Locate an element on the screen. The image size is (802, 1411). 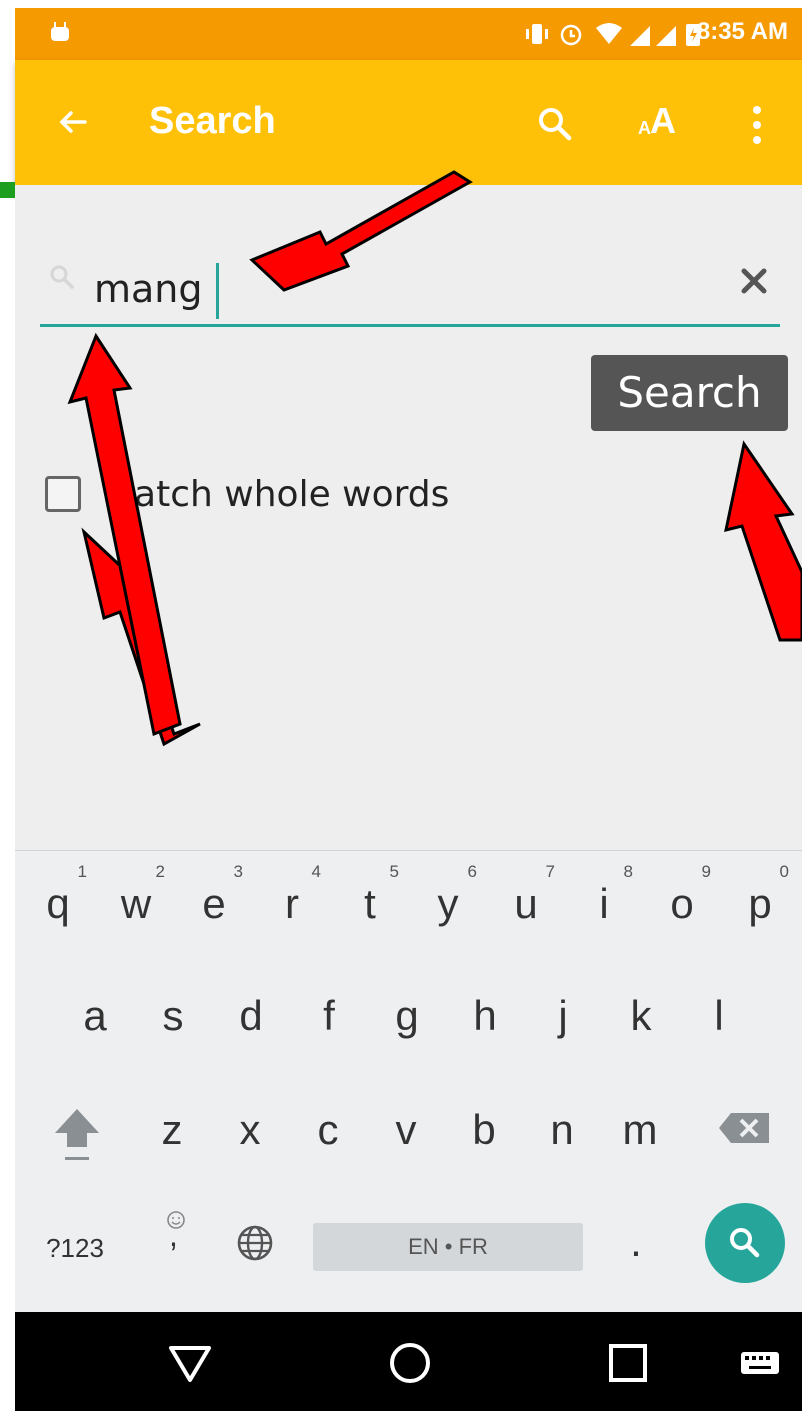
key-label: i is located at coordinates (604, 903).